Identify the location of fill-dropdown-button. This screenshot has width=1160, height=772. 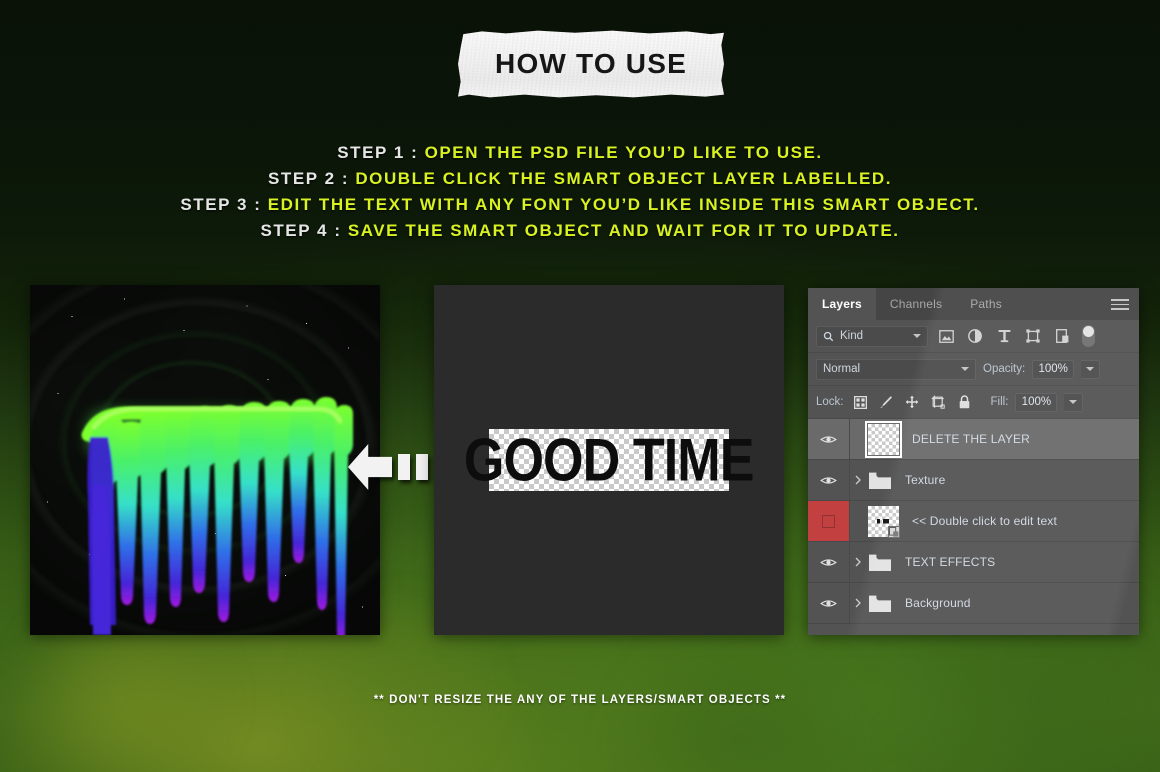
(1074, 402).